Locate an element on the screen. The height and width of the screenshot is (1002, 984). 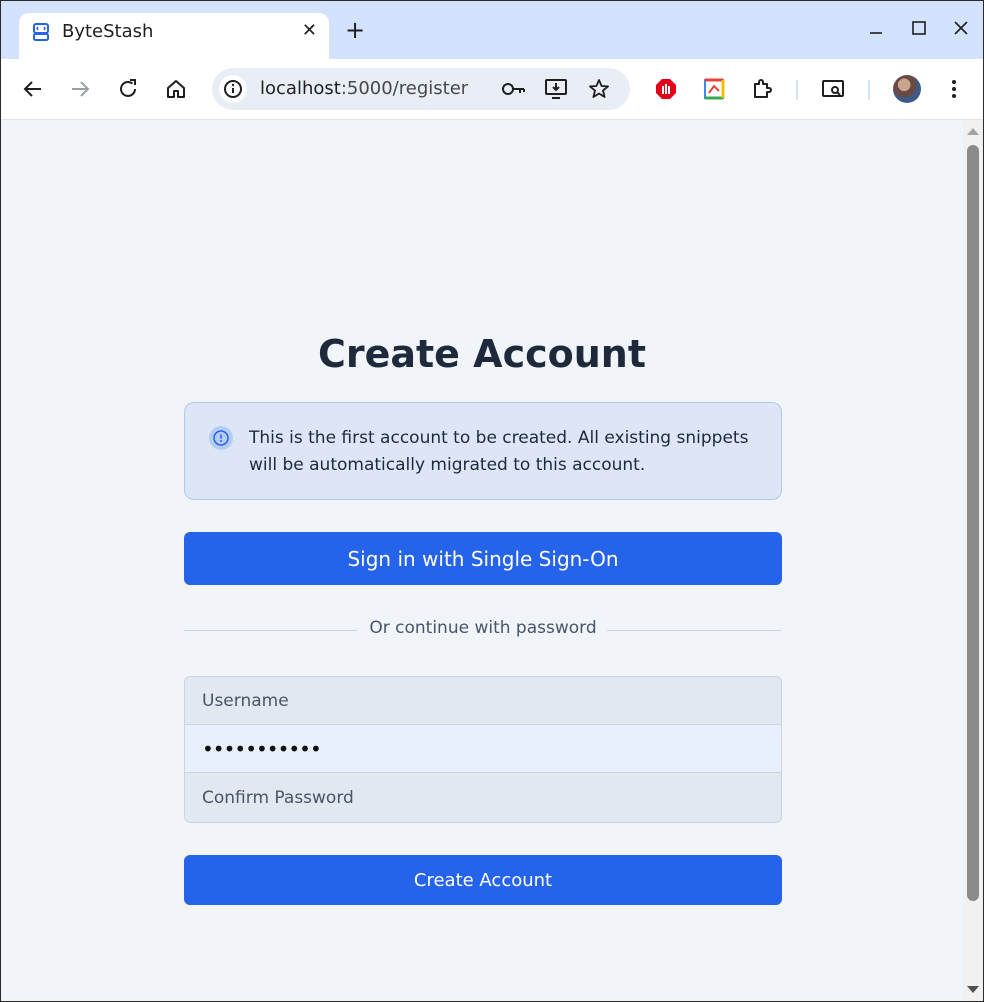
tab-title: ByteStash is located at coordinates (108, 31).